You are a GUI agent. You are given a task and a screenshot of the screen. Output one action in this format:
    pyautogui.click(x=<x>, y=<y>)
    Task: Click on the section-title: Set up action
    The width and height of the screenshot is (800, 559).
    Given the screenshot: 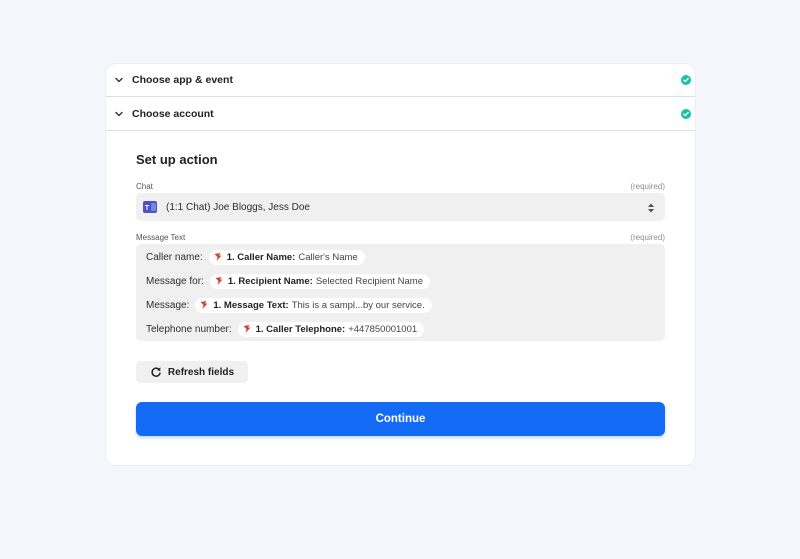 What is the action you would take?
    pyautogui.click(x=177, y=159)
    